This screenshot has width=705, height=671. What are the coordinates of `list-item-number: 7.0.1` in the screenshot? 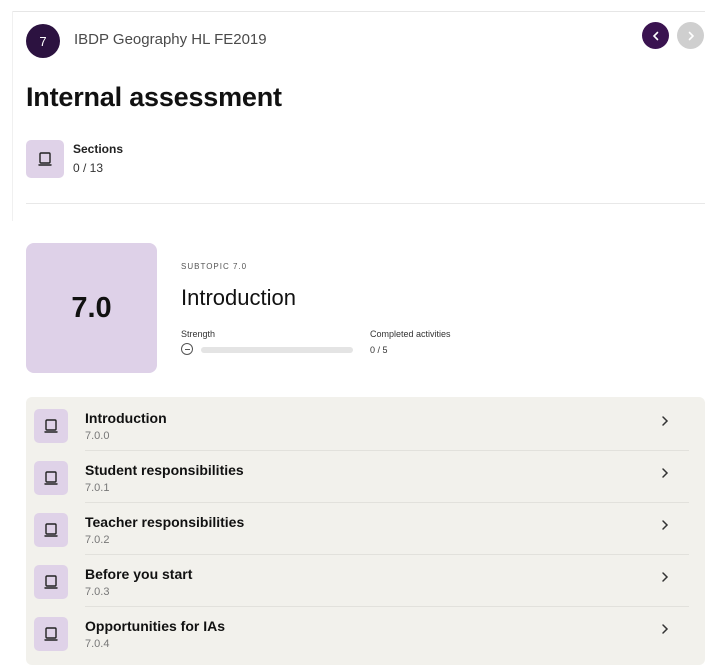 It's located at (97, 488).